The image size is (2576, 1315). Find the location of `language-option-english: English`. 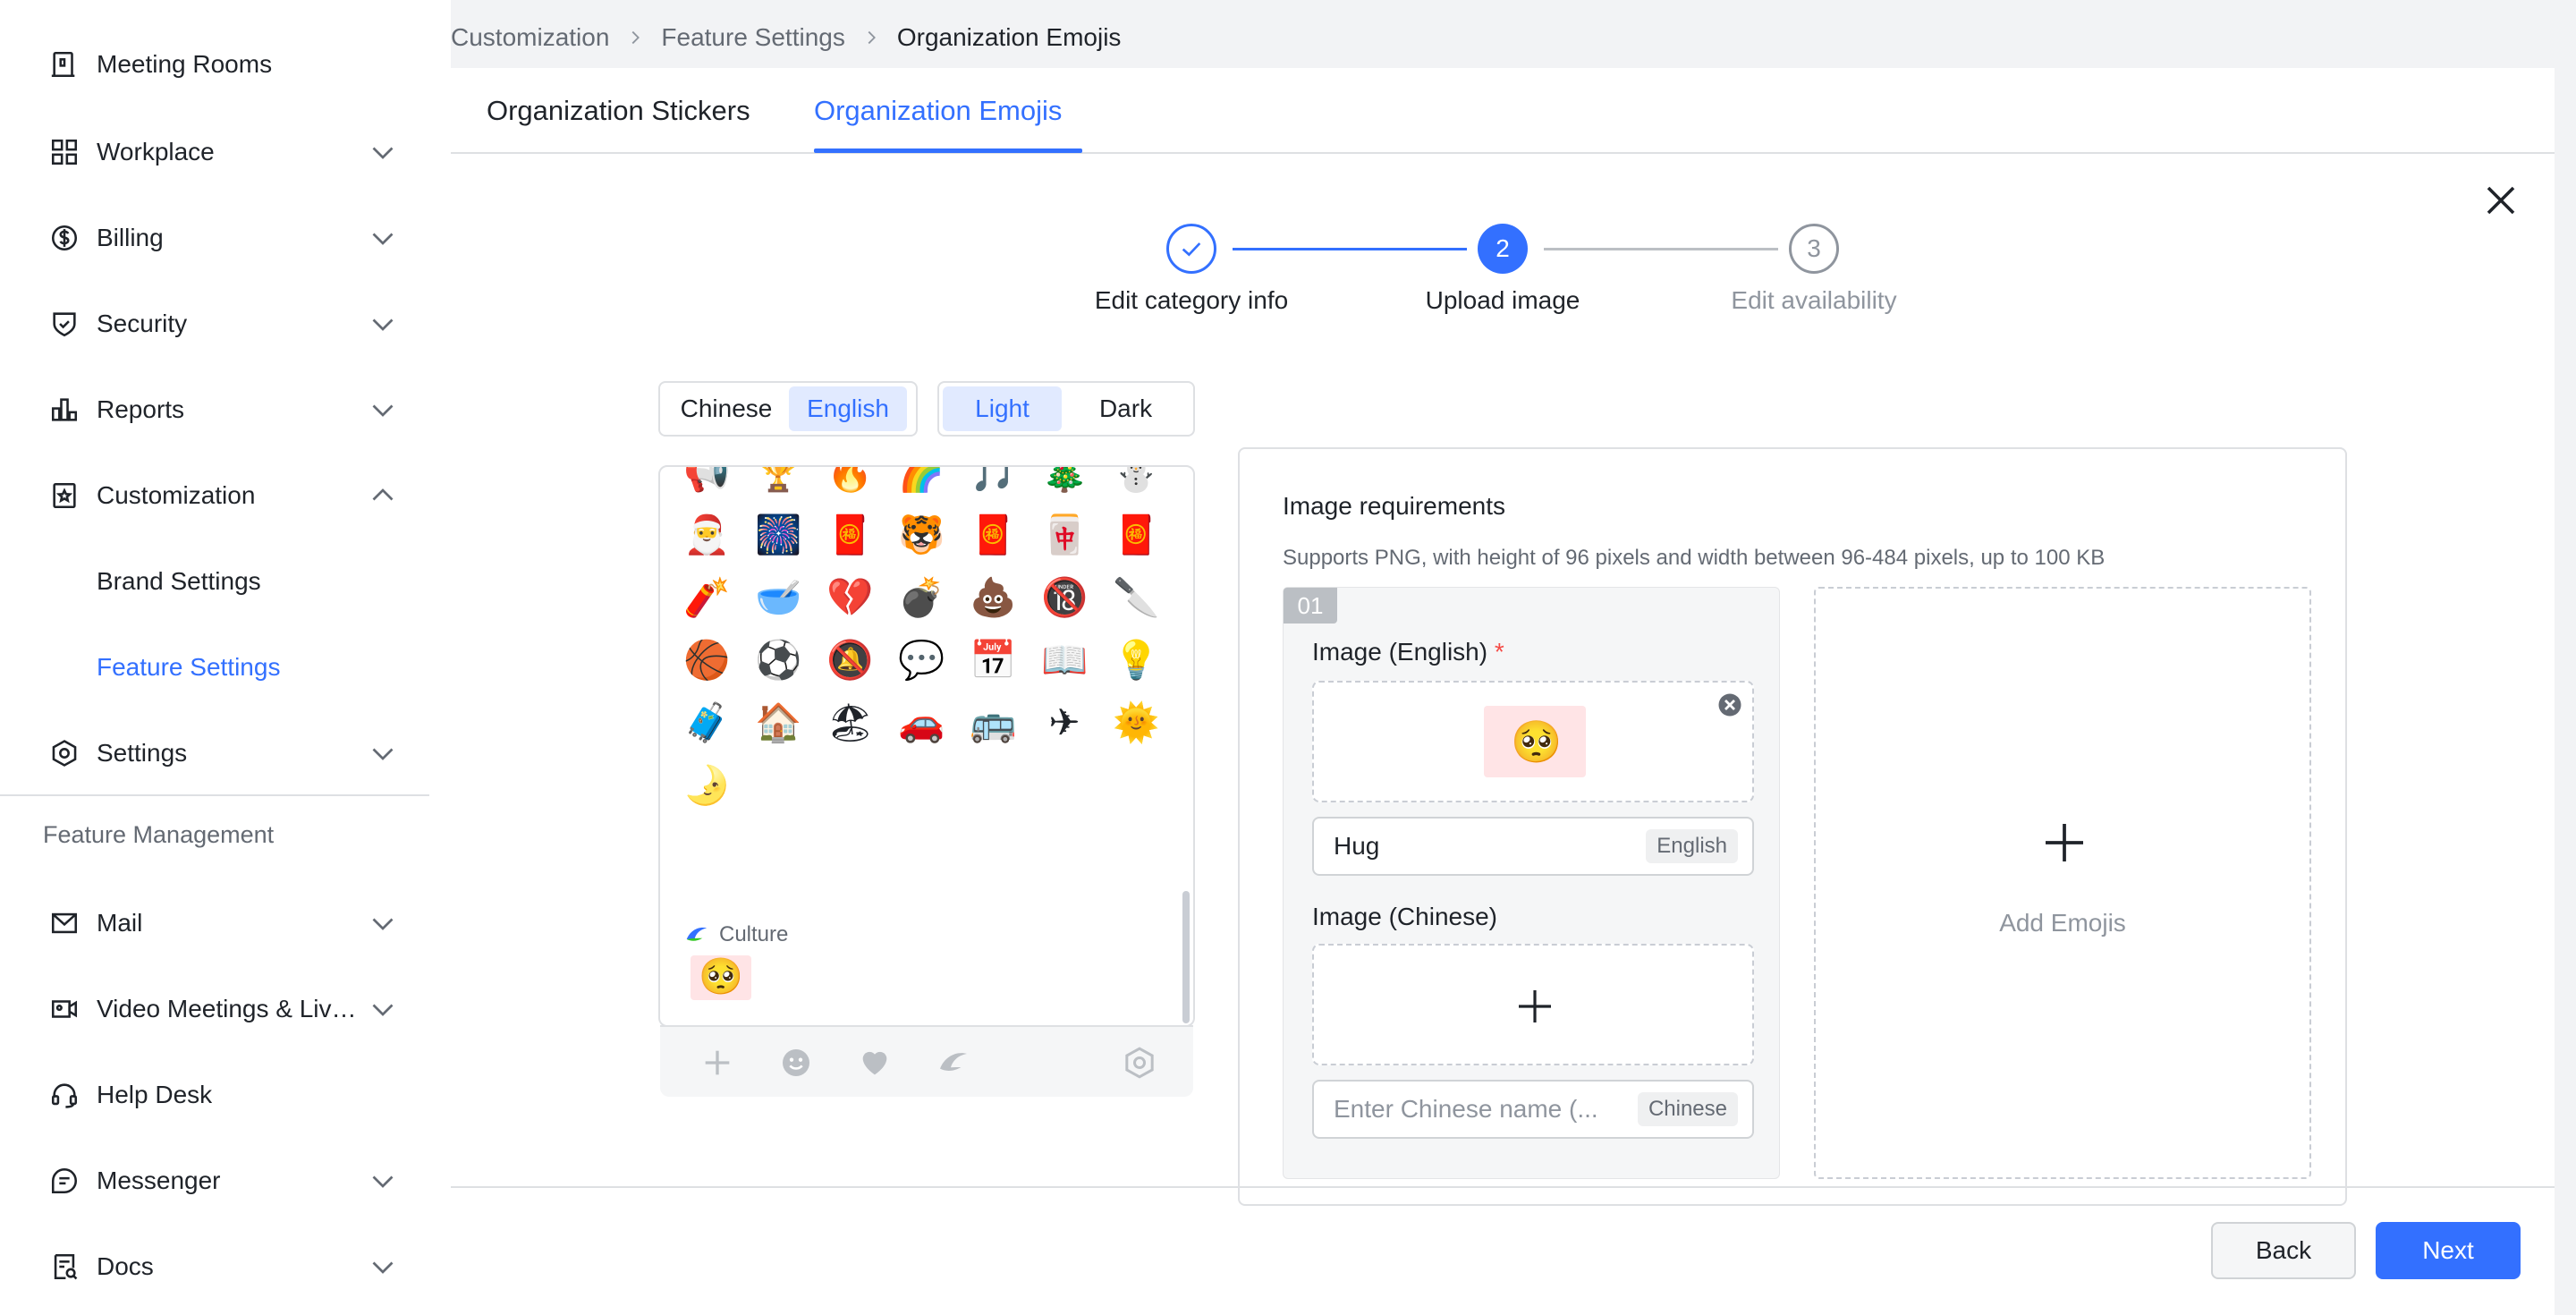

language-option-english: English is located at coordinates (848, 408).